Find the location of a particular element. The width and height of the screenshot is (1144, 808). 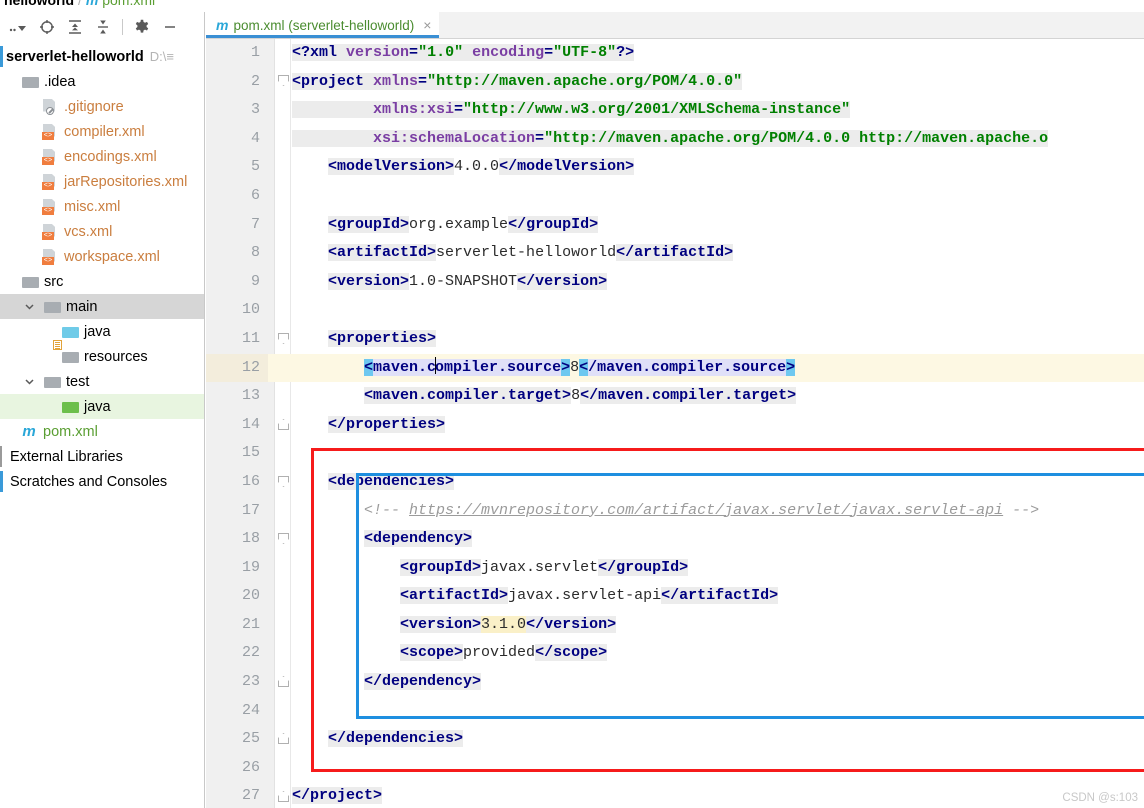

editor-tabbar: m pom.xml (serverlet-helloworld) × is located at coordinates (675, 25).